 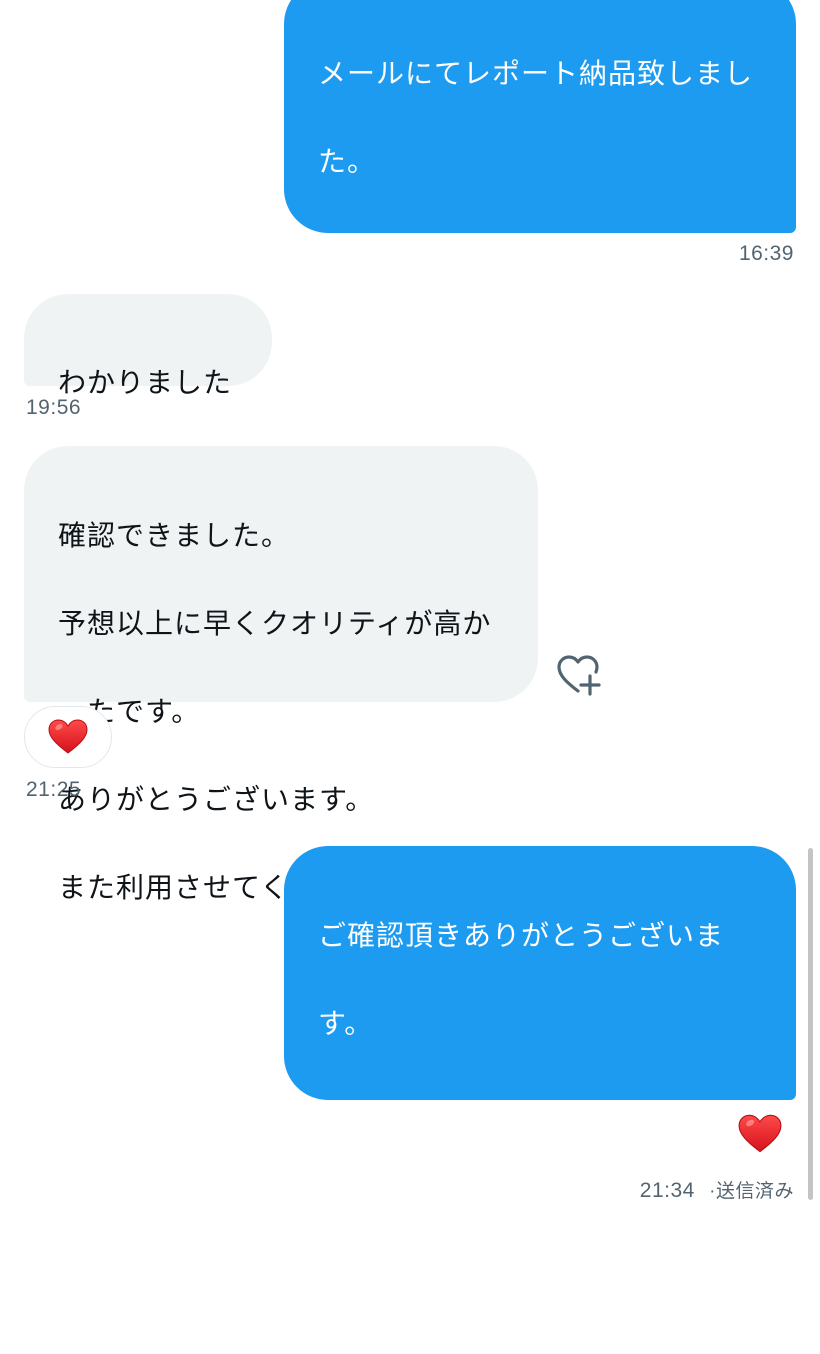 What do you see at coordinates (521, 935) in the screenshot?
I see `message-line: ご確認頂きありがとうございま` at bounding box center [521, 935].